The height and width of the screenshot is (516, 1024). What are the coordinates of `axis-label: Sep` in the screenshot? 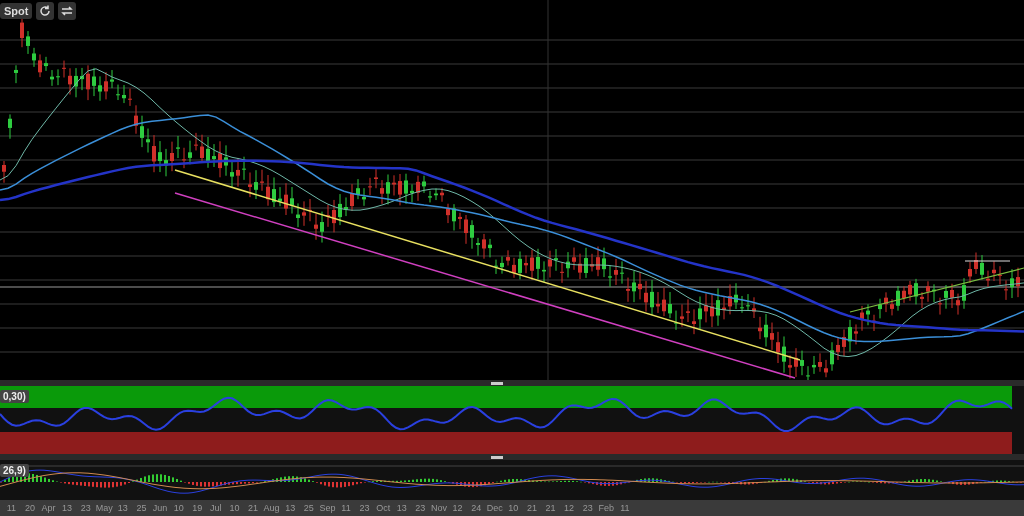 It's located at (327, 508).